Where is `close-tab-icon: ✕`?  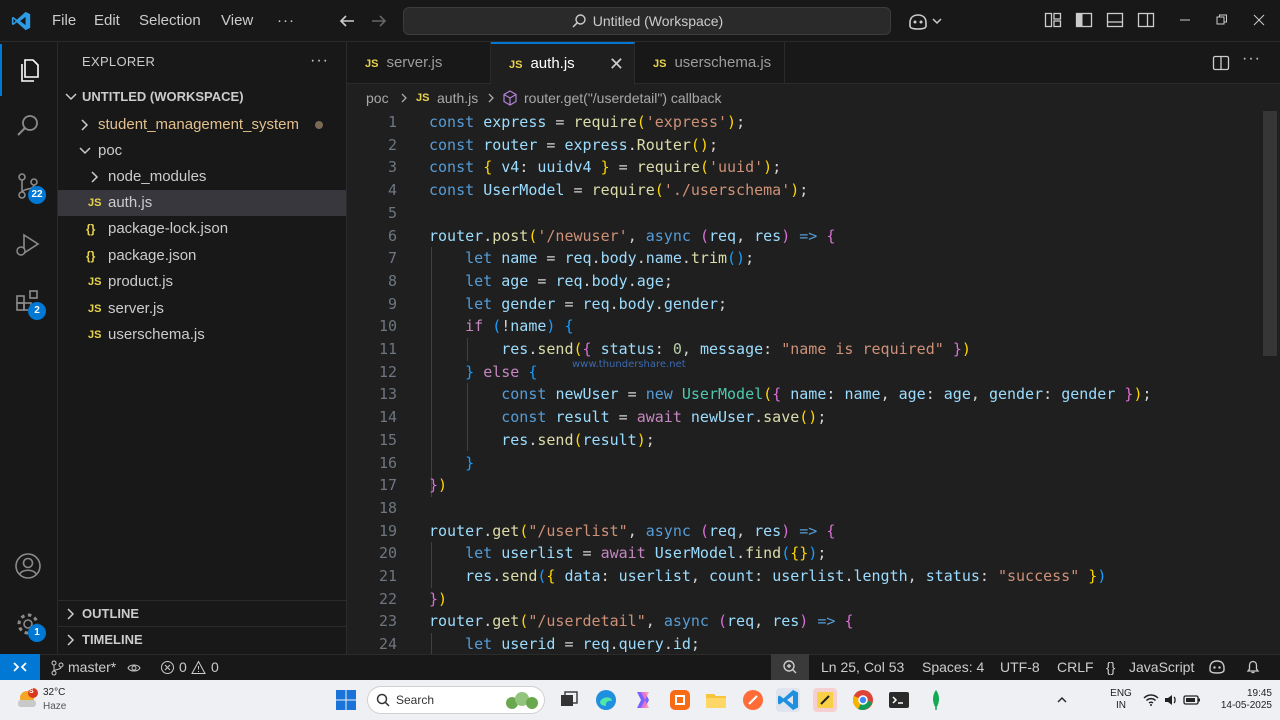
close-tab-icon: ✕ is located at coordinates (616, 64).